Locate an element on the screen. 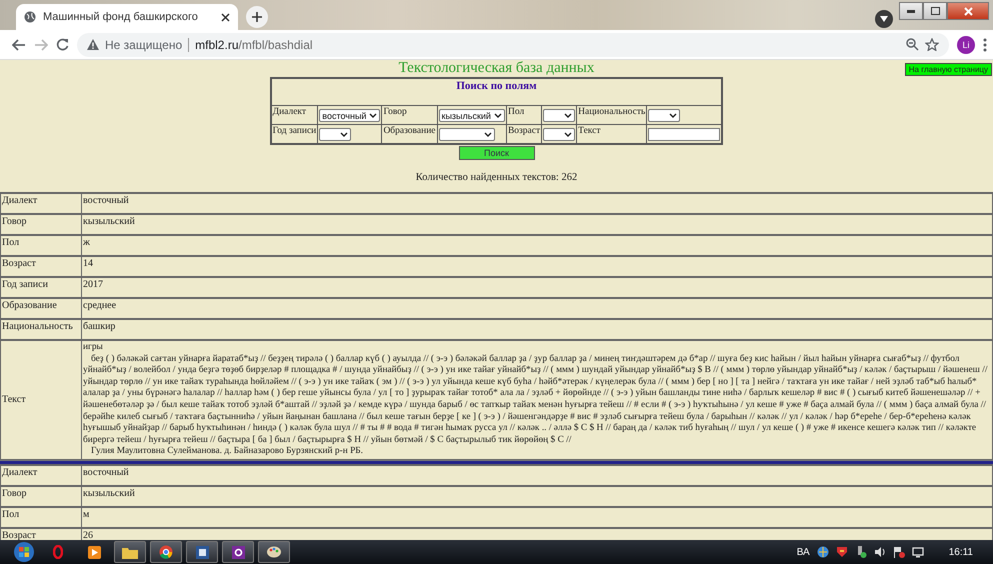  page-title: Текстологическая база данных is located at coordinates (496, 68).